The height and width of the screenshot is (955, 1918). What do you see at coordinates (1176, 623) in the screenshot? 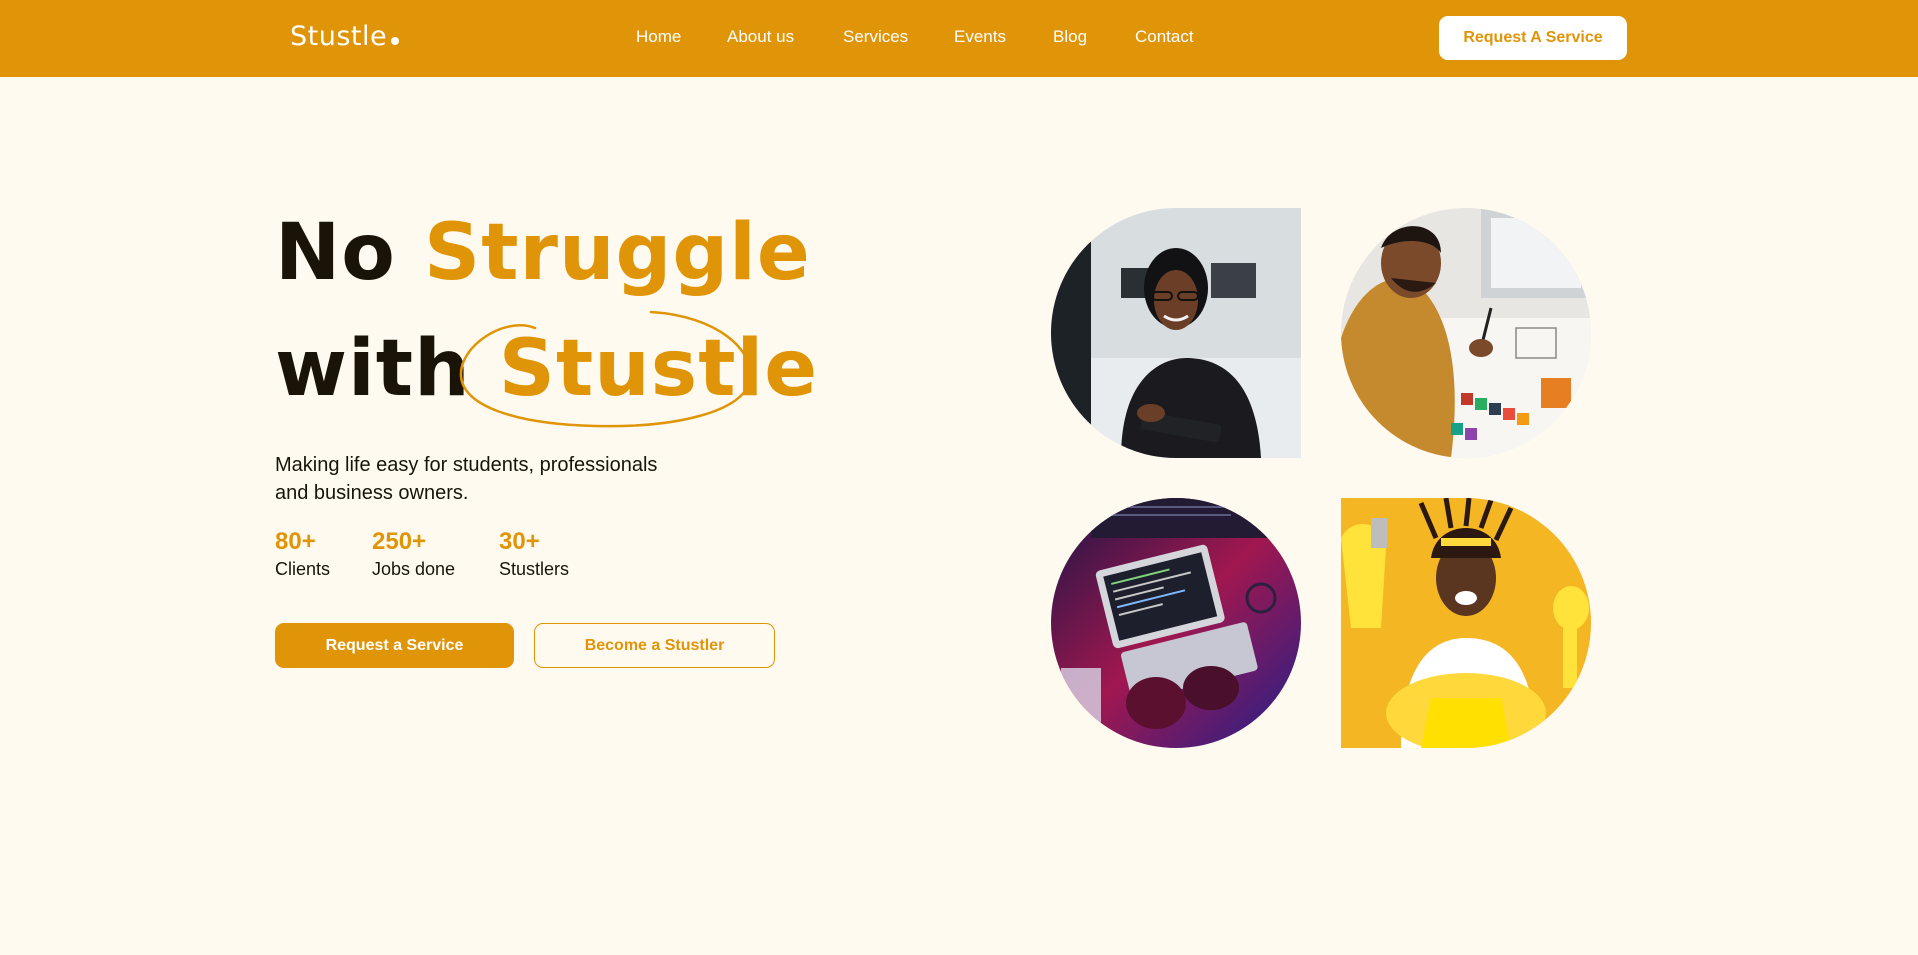
I see `laptop-coding-photo` at bounding box center [1176, 623].